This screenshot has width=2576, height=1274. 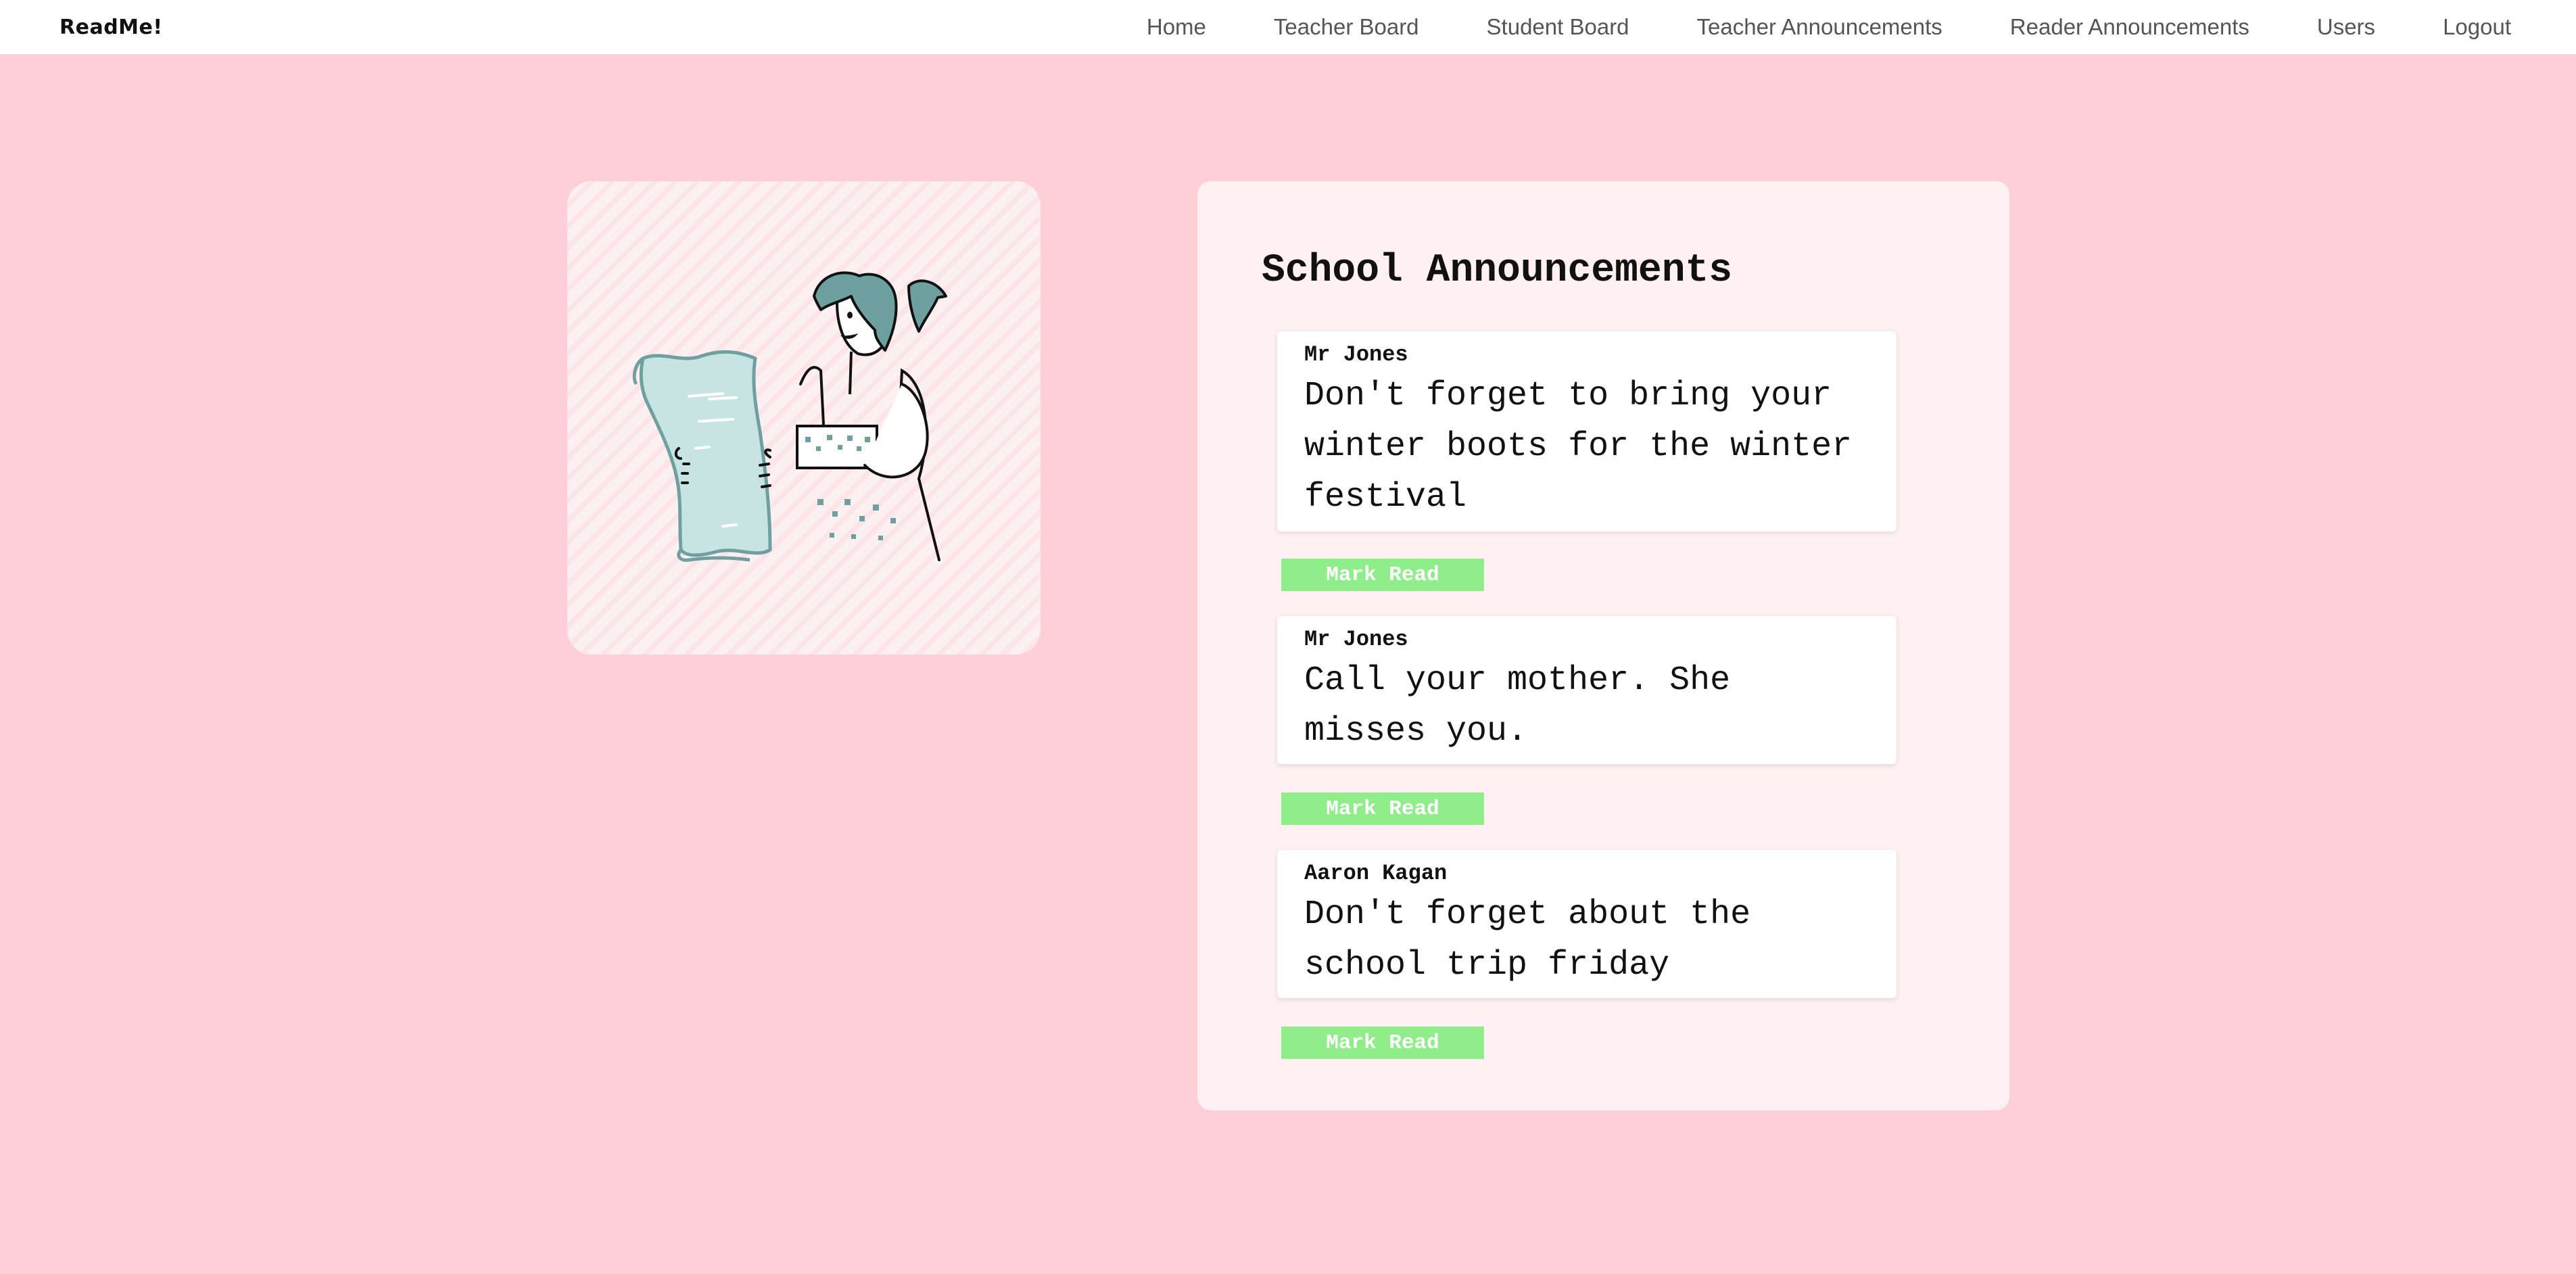 I want to click on announcement-message: Call your mother. She misses you., so click(x=1517, y=706).